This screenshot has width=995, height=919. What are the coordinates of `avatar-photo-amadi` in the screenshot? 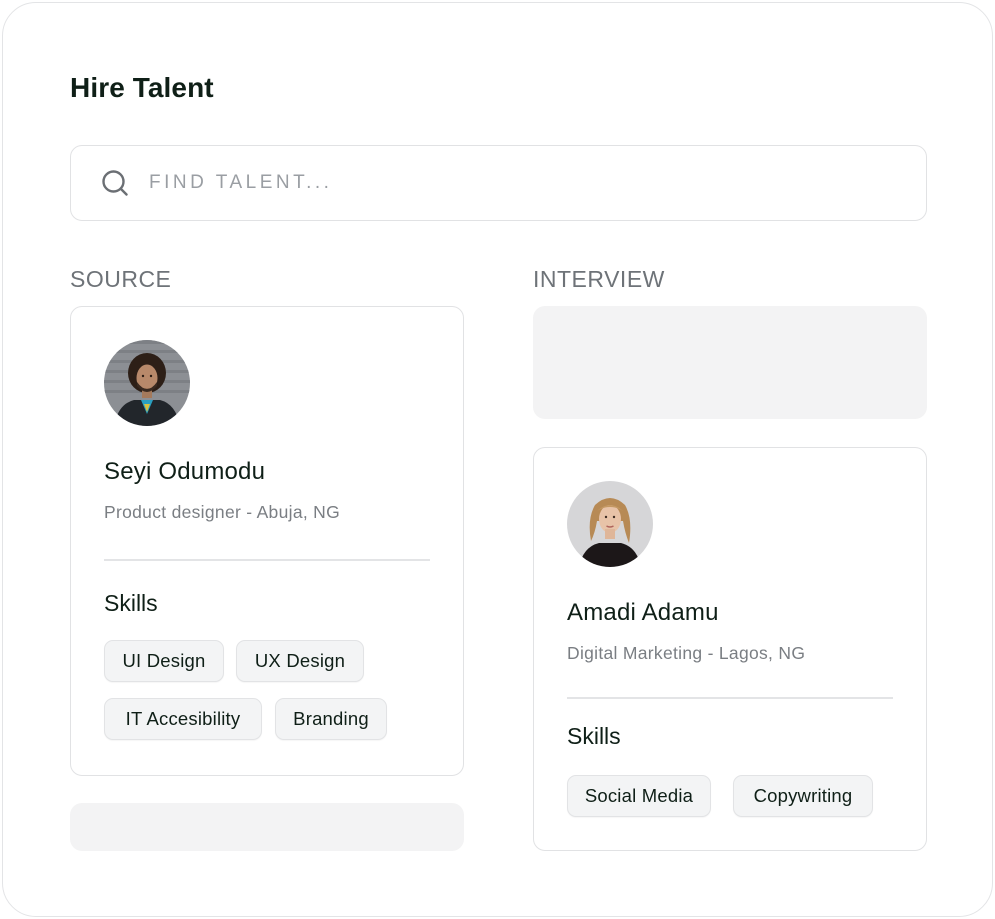 It's located at (610, 524).